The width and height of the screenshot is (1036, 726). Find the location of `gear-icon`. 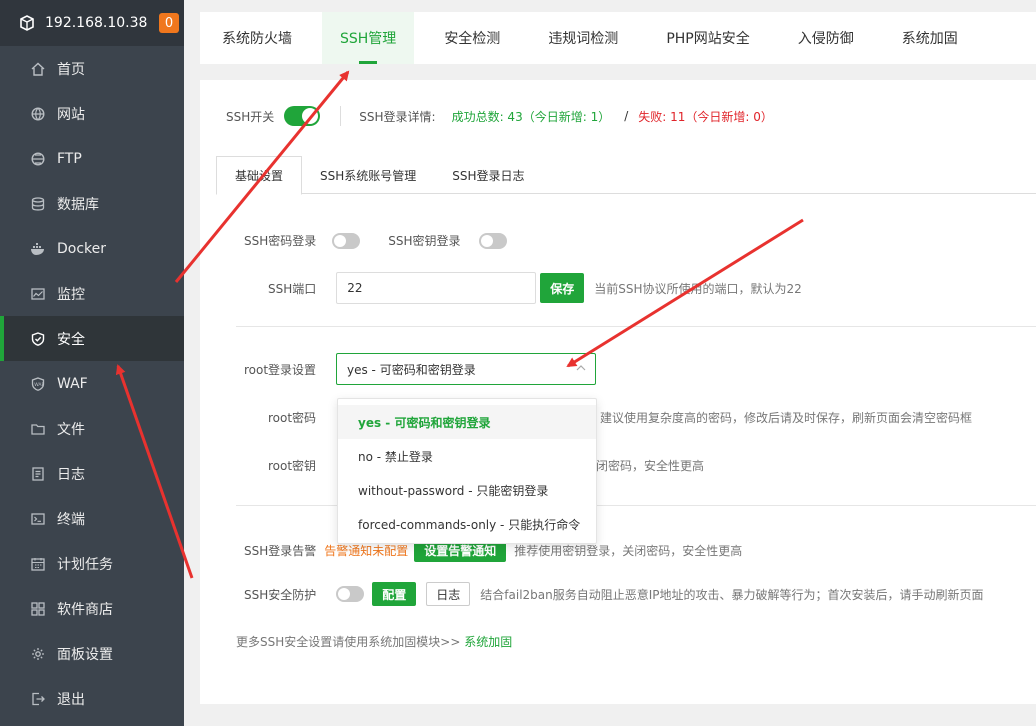

gear-icon is located at coordinates (38, 654).